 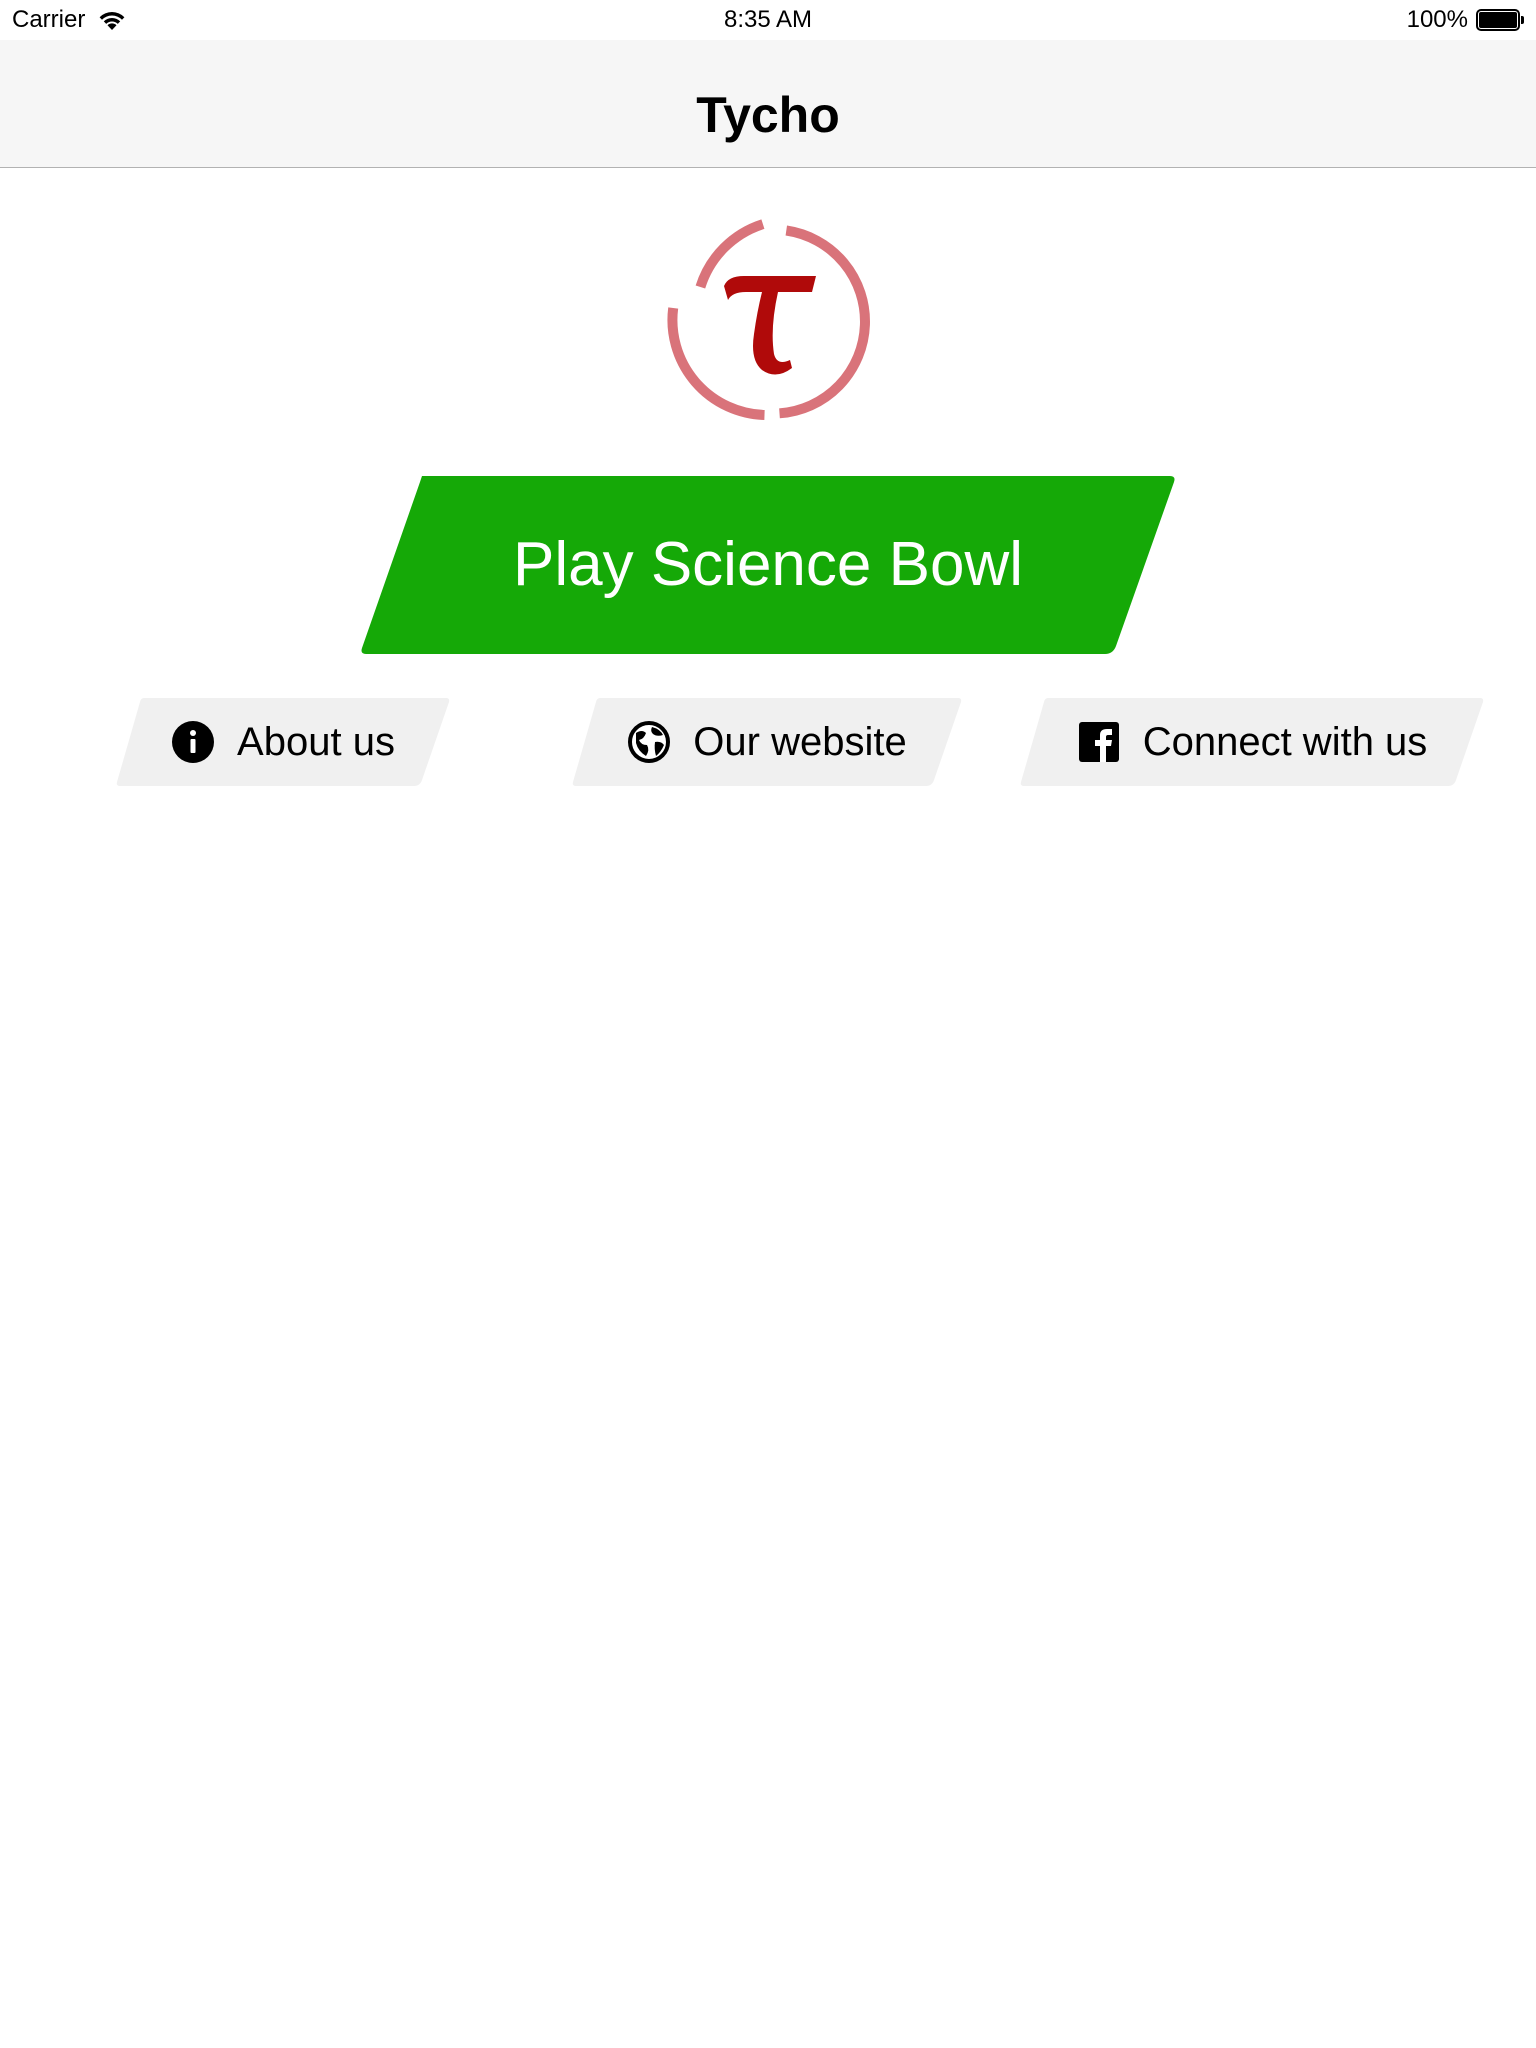 What do you see at coordinates (1285, 742) in the screenshot?
I see `connect-with-us-label: Connect with us` at bounding box center [1285, 742].